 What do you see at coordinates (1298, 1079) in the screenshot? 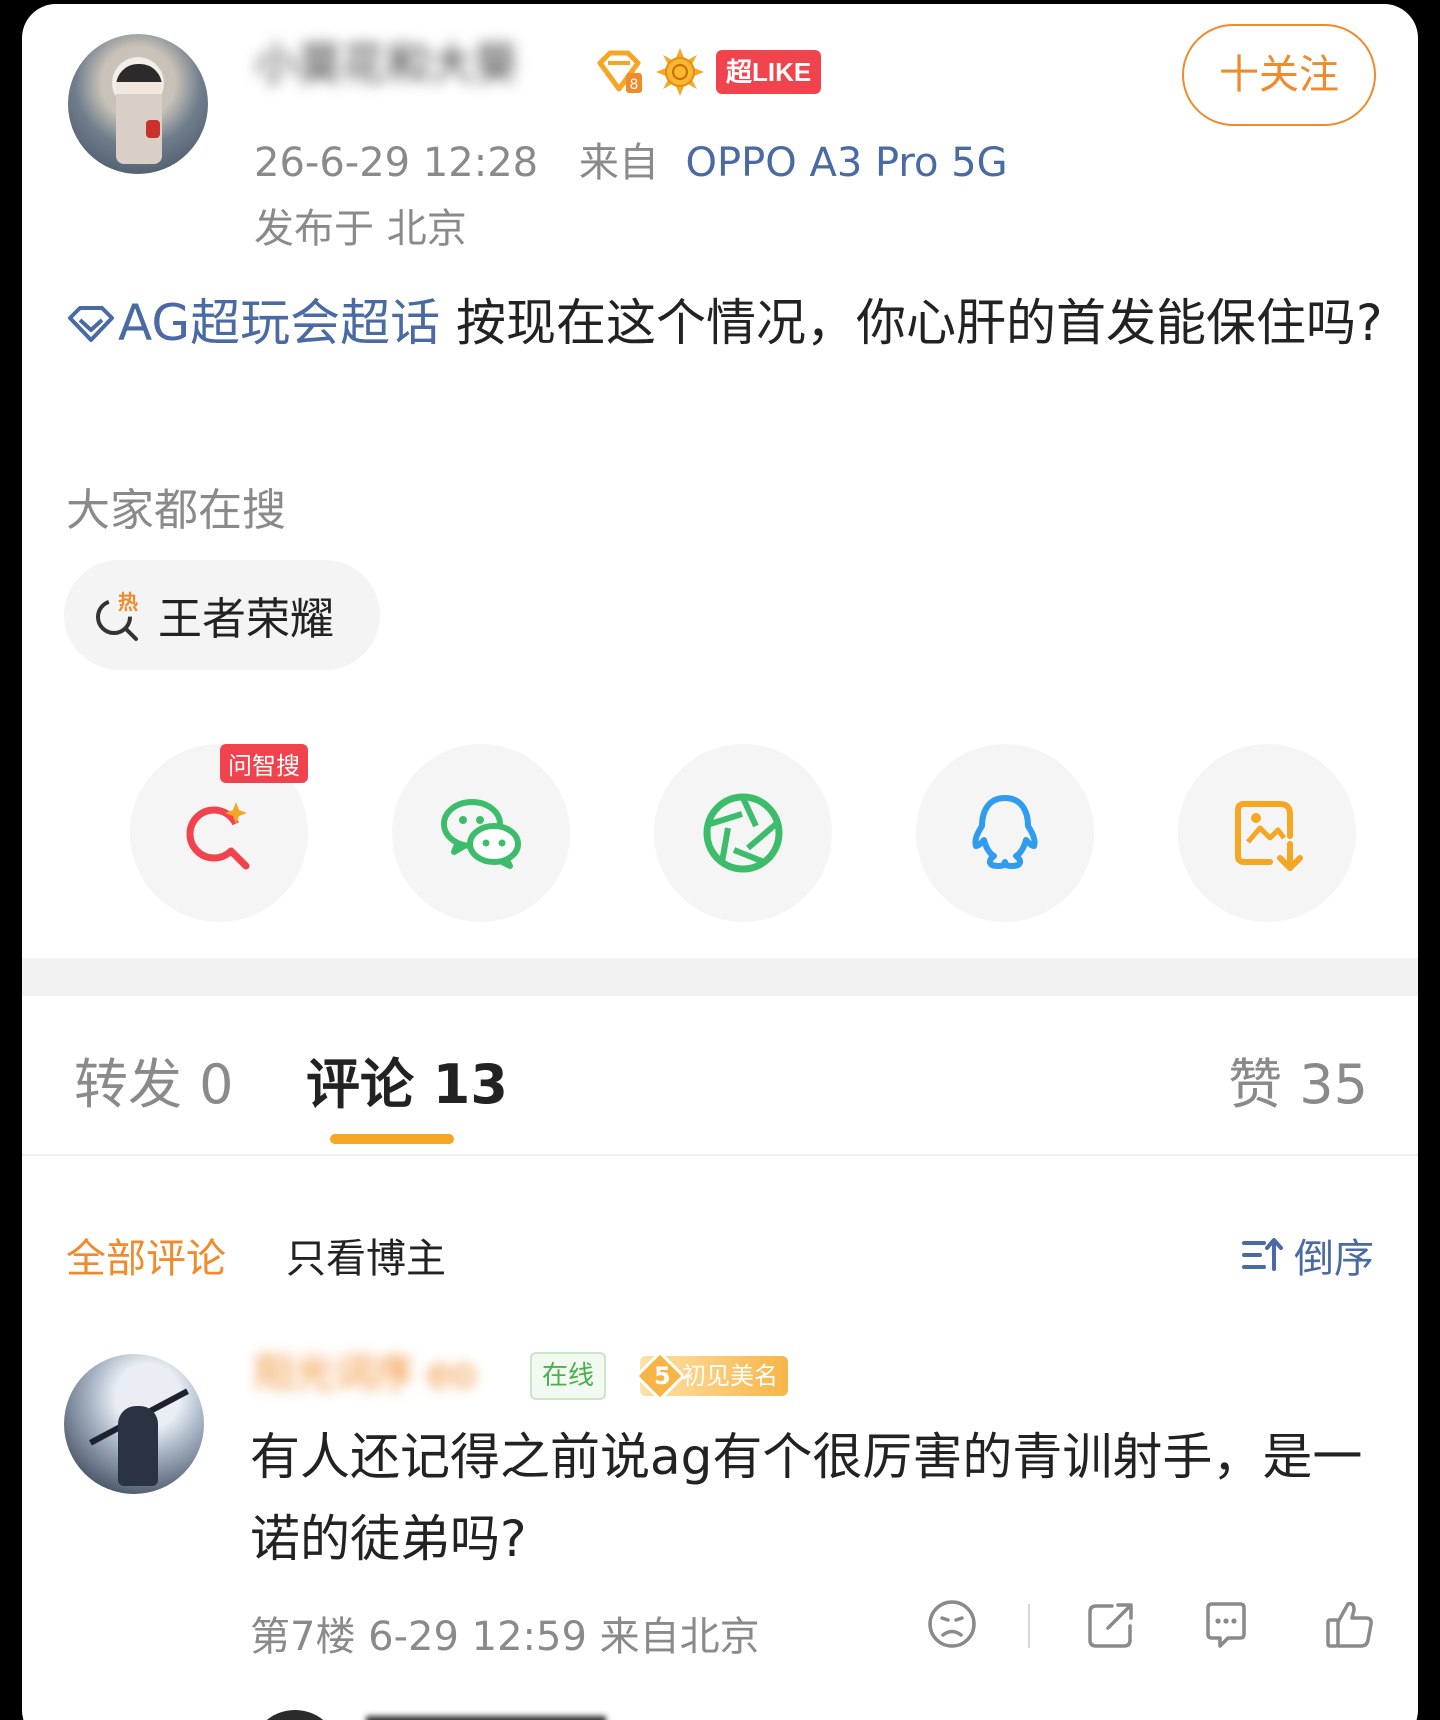
I see `tab-likes: 赞 35` at bounding box center [1298, 1079].